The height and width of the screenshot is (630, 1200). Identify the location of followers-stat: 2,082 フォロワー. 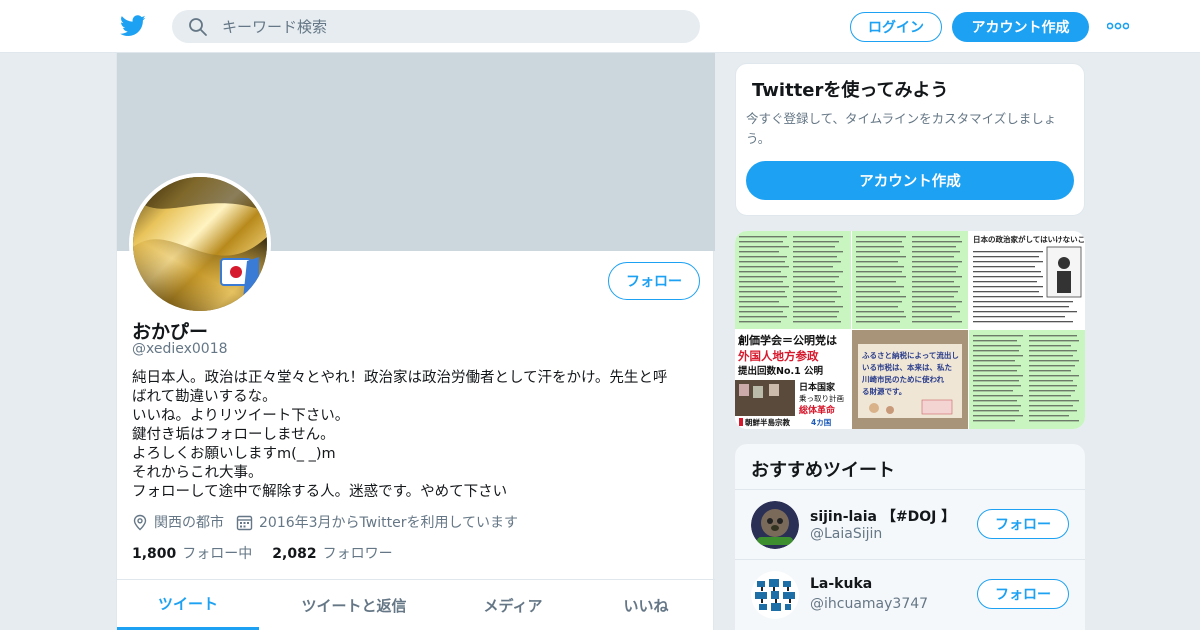
(332, 553).